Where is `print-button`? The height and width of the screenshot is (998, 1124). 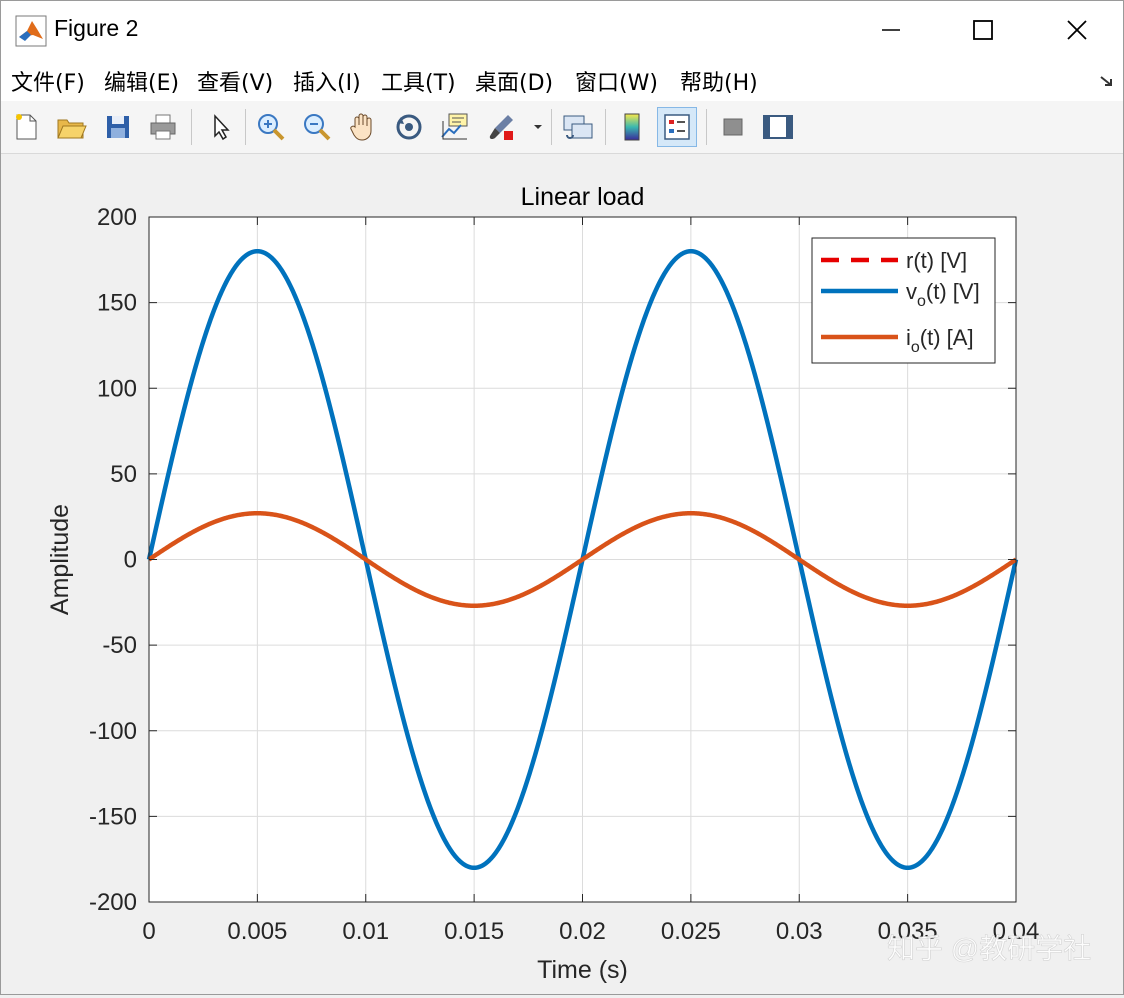
print-button is located at coordinates (163, 127).